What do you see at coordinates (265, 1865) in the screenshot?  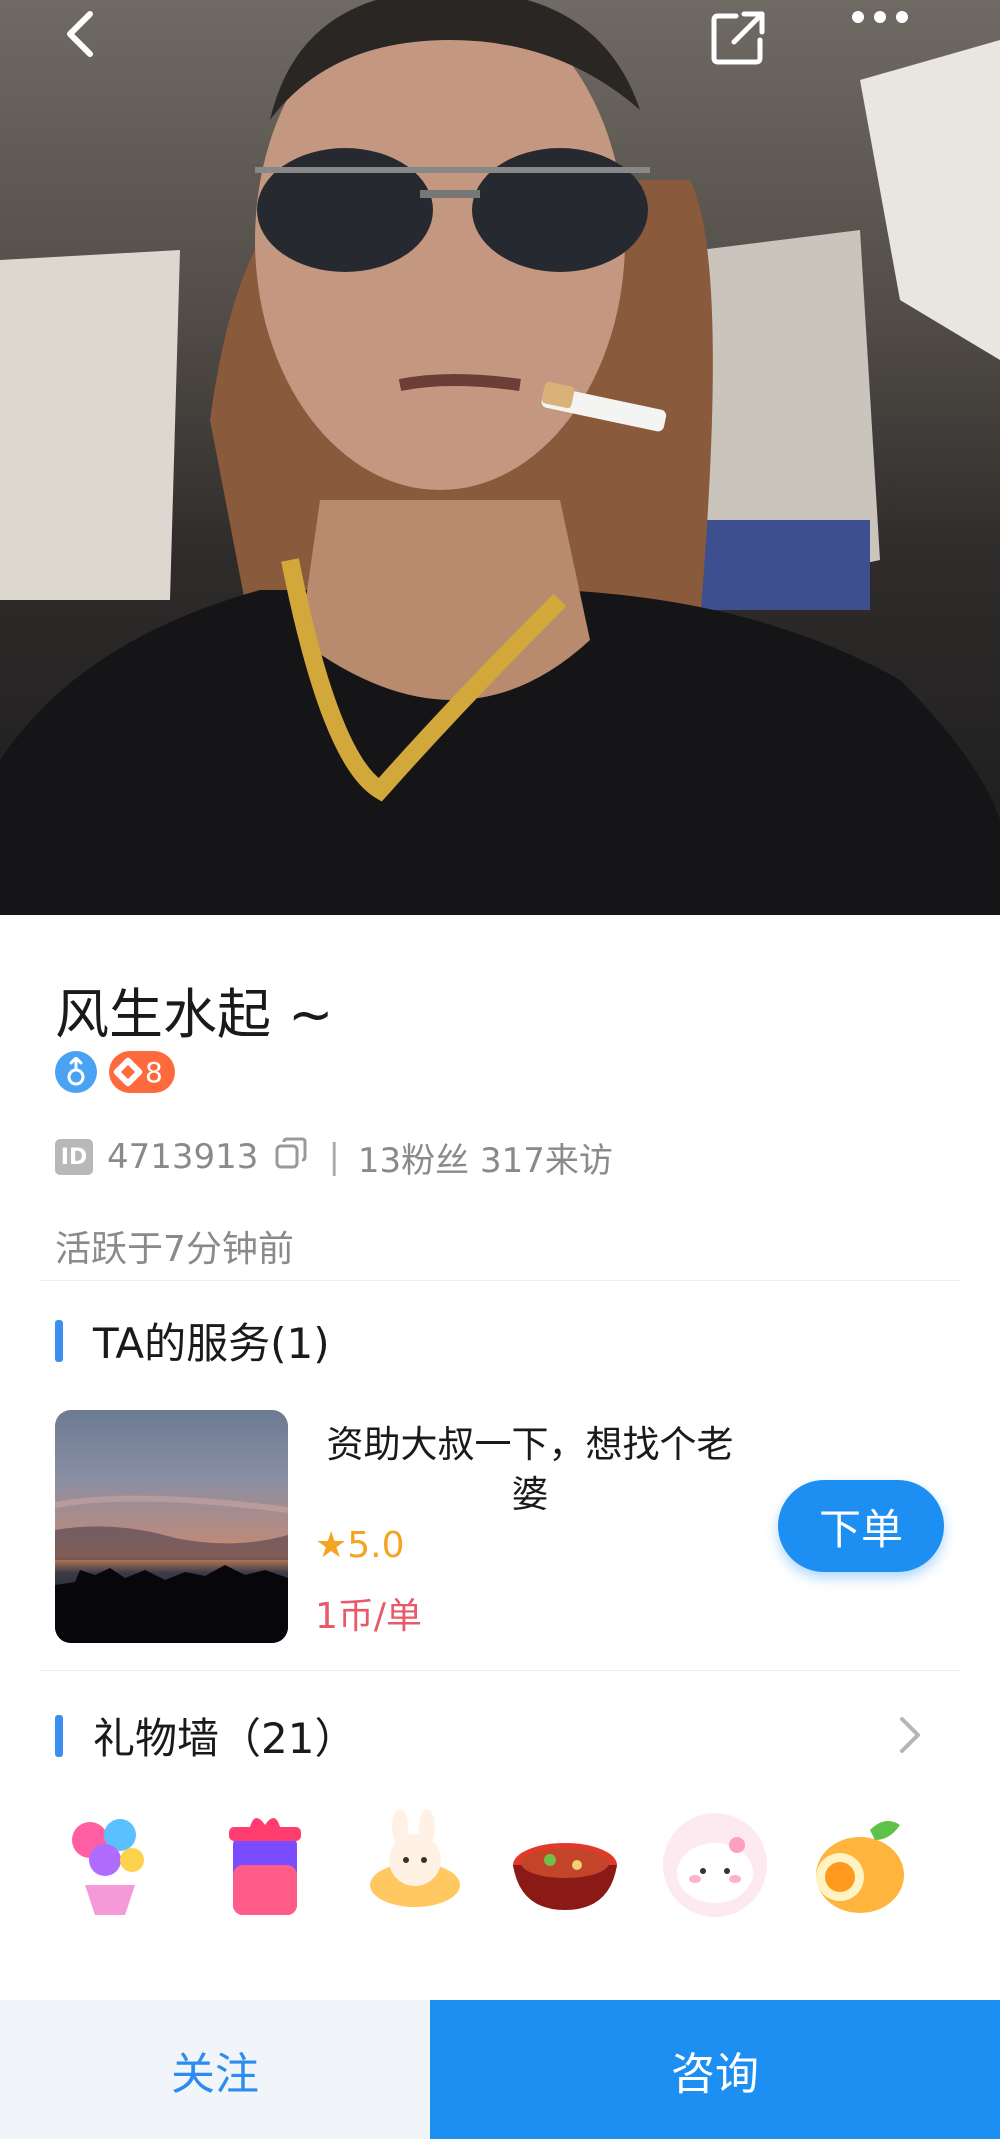 I see `gift-jar-icon` at bounding box center [265, 1865].